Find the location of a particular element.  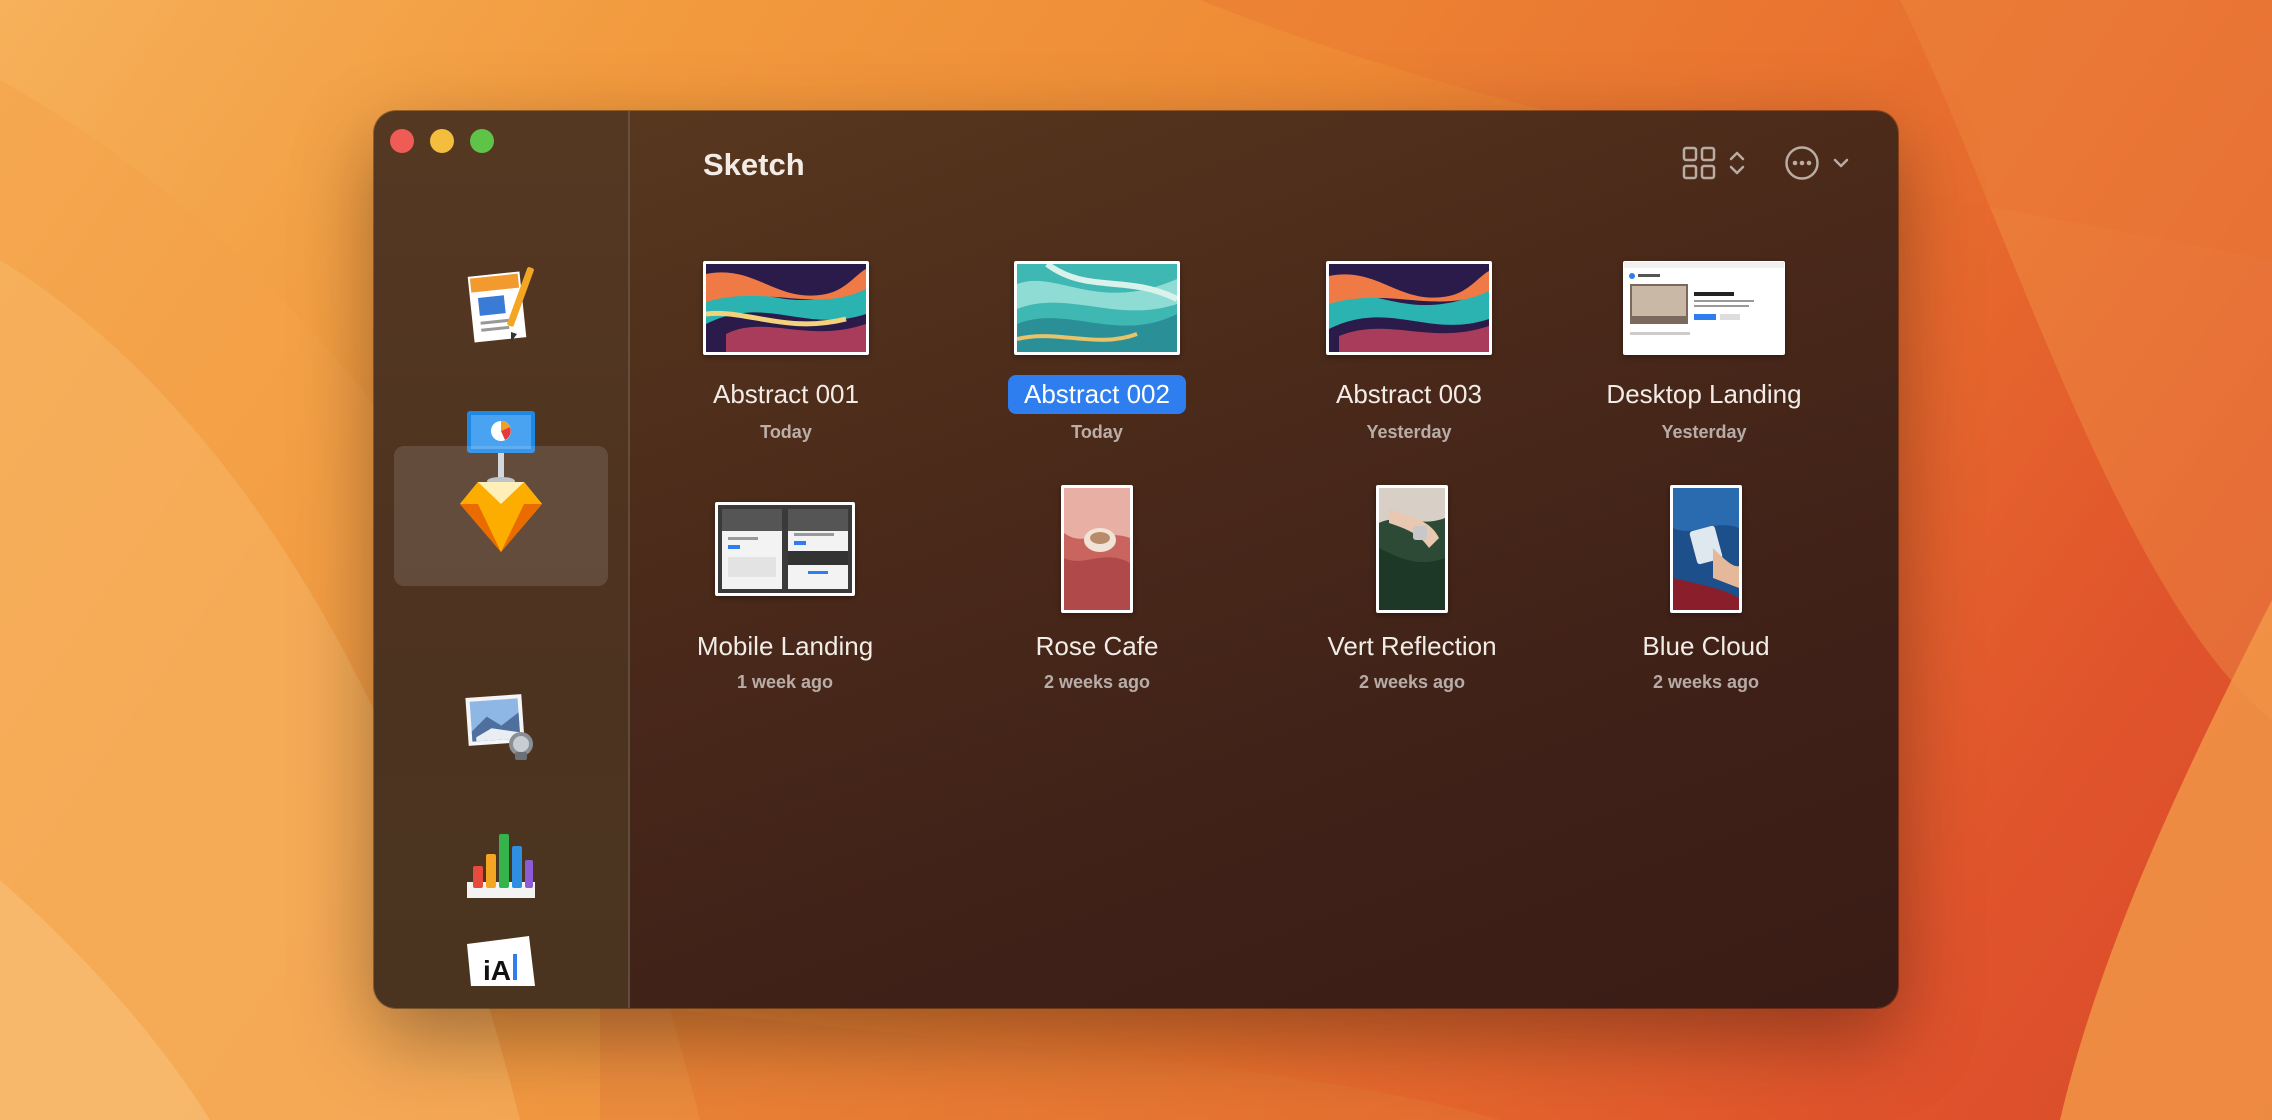

chevron-down-icon is located at coordinates (1841, 163).